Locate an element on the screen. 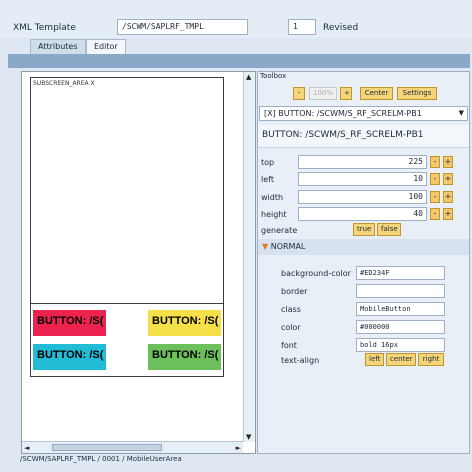  style-input-color: #000000 is located at coordinates (400, 327).